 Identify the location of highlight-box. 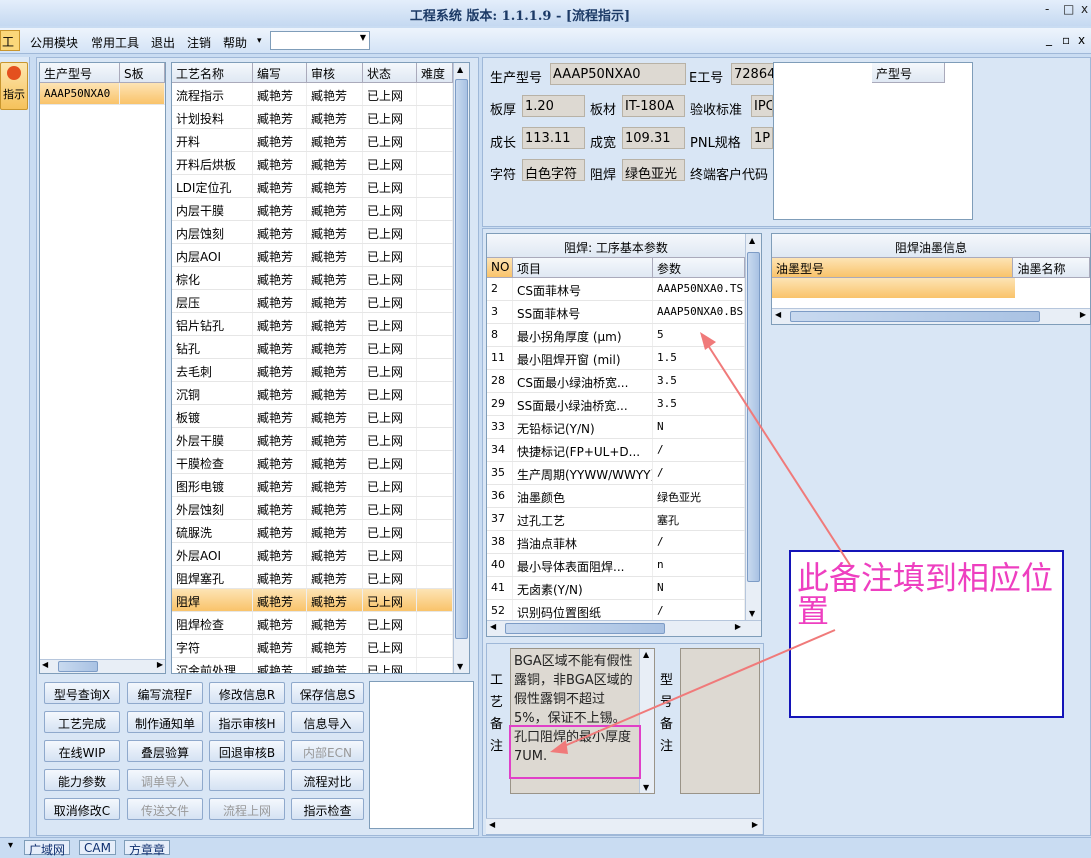
(575, 752).